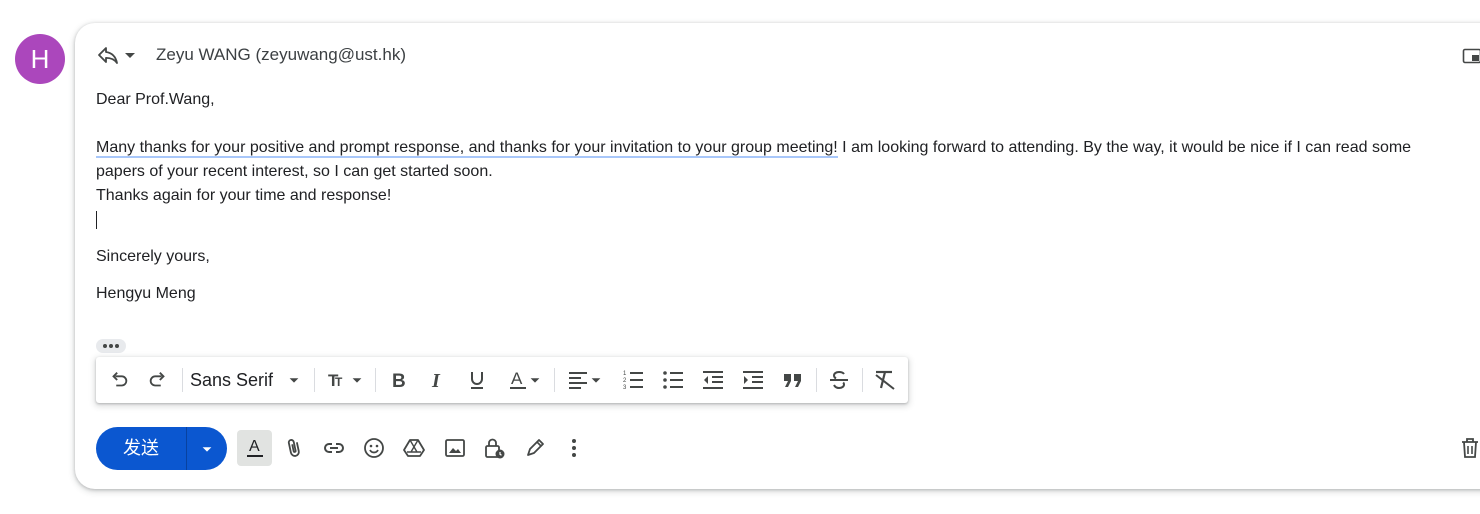 Image resolution: width=1480 pixels, height=514 pixels. I want to click on text-cursor-line, so click(776, 220).